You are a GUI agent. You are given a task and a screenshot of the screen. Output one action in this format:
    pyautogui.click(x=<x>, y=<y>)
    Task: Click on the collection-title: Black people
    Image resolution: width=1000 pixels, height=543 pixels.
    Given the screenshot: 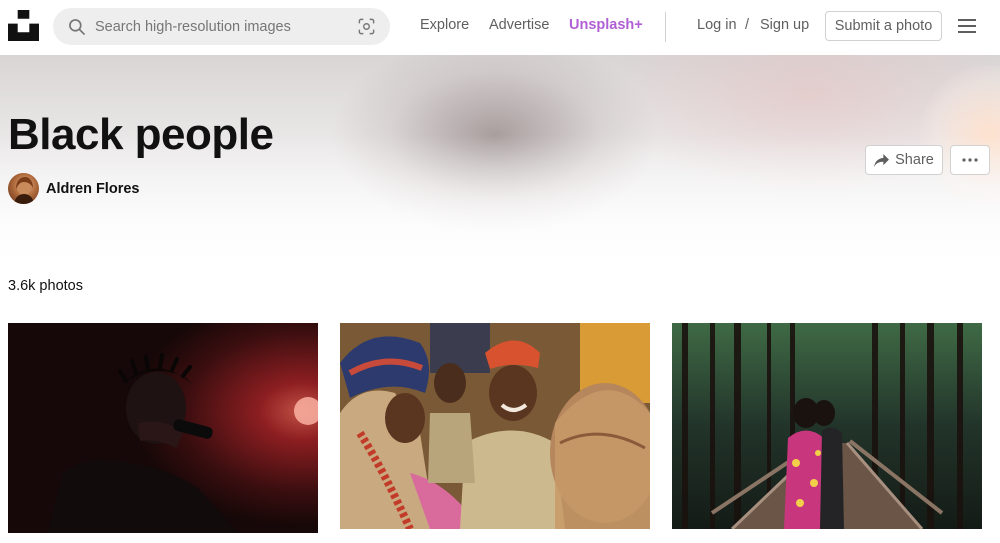 What is the action you would take?
    pyautogui.click(x=141, y=134)
    